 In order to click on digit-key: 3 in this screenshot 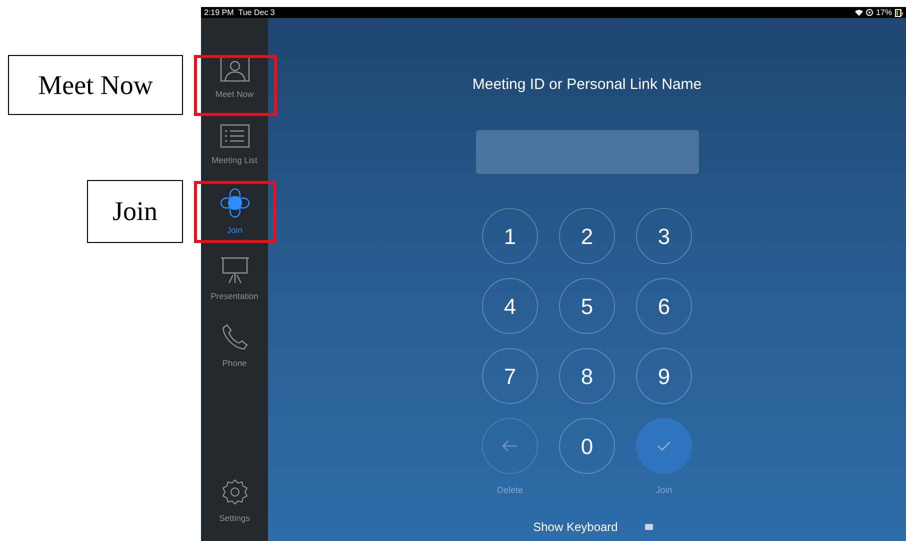, I will do `click(664, 236)`.